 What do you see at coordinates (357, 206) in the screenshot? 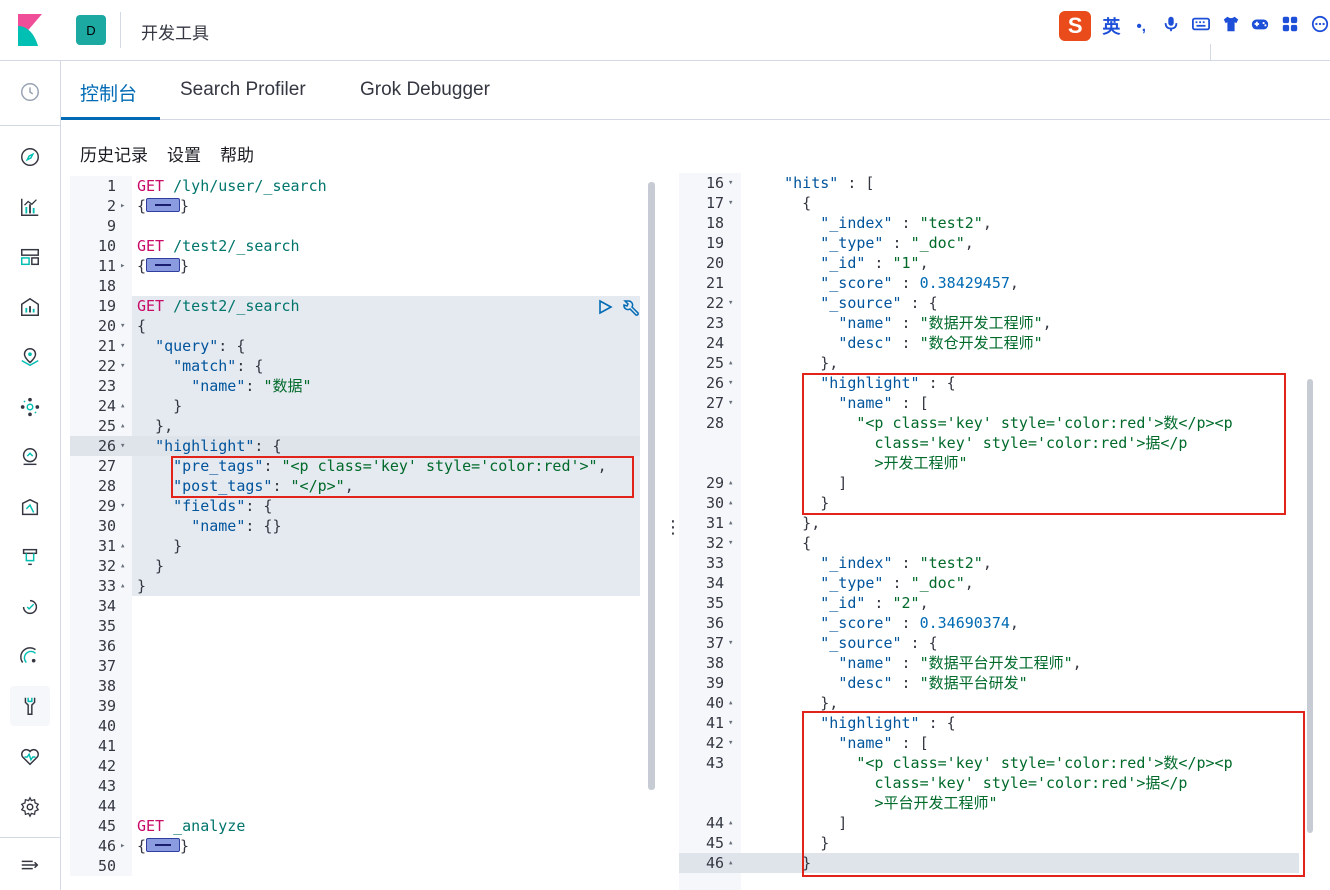
I see `code-line: 2 ▸ {}` at bounding box center [357, 206].